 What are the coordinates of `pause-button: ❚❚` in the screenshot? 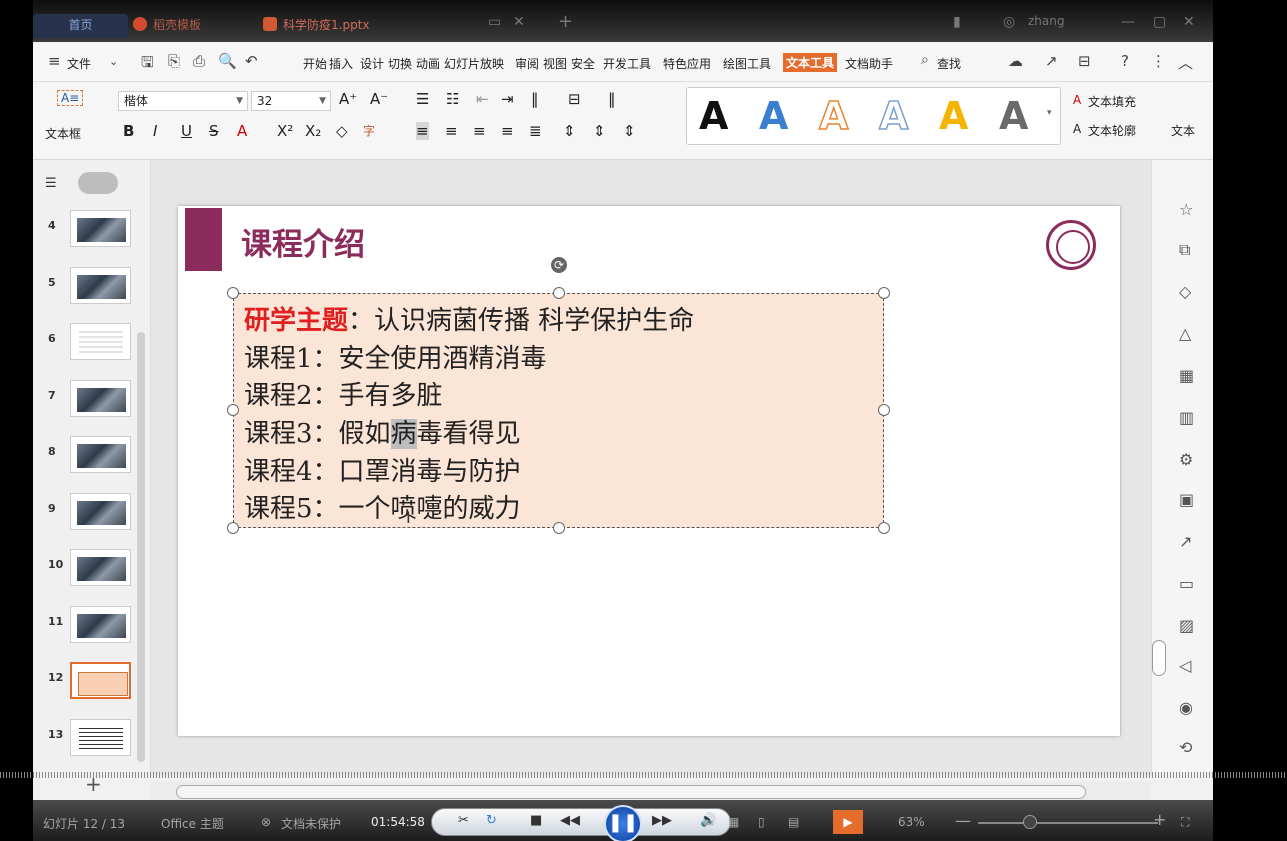 It's located at (623, 823).